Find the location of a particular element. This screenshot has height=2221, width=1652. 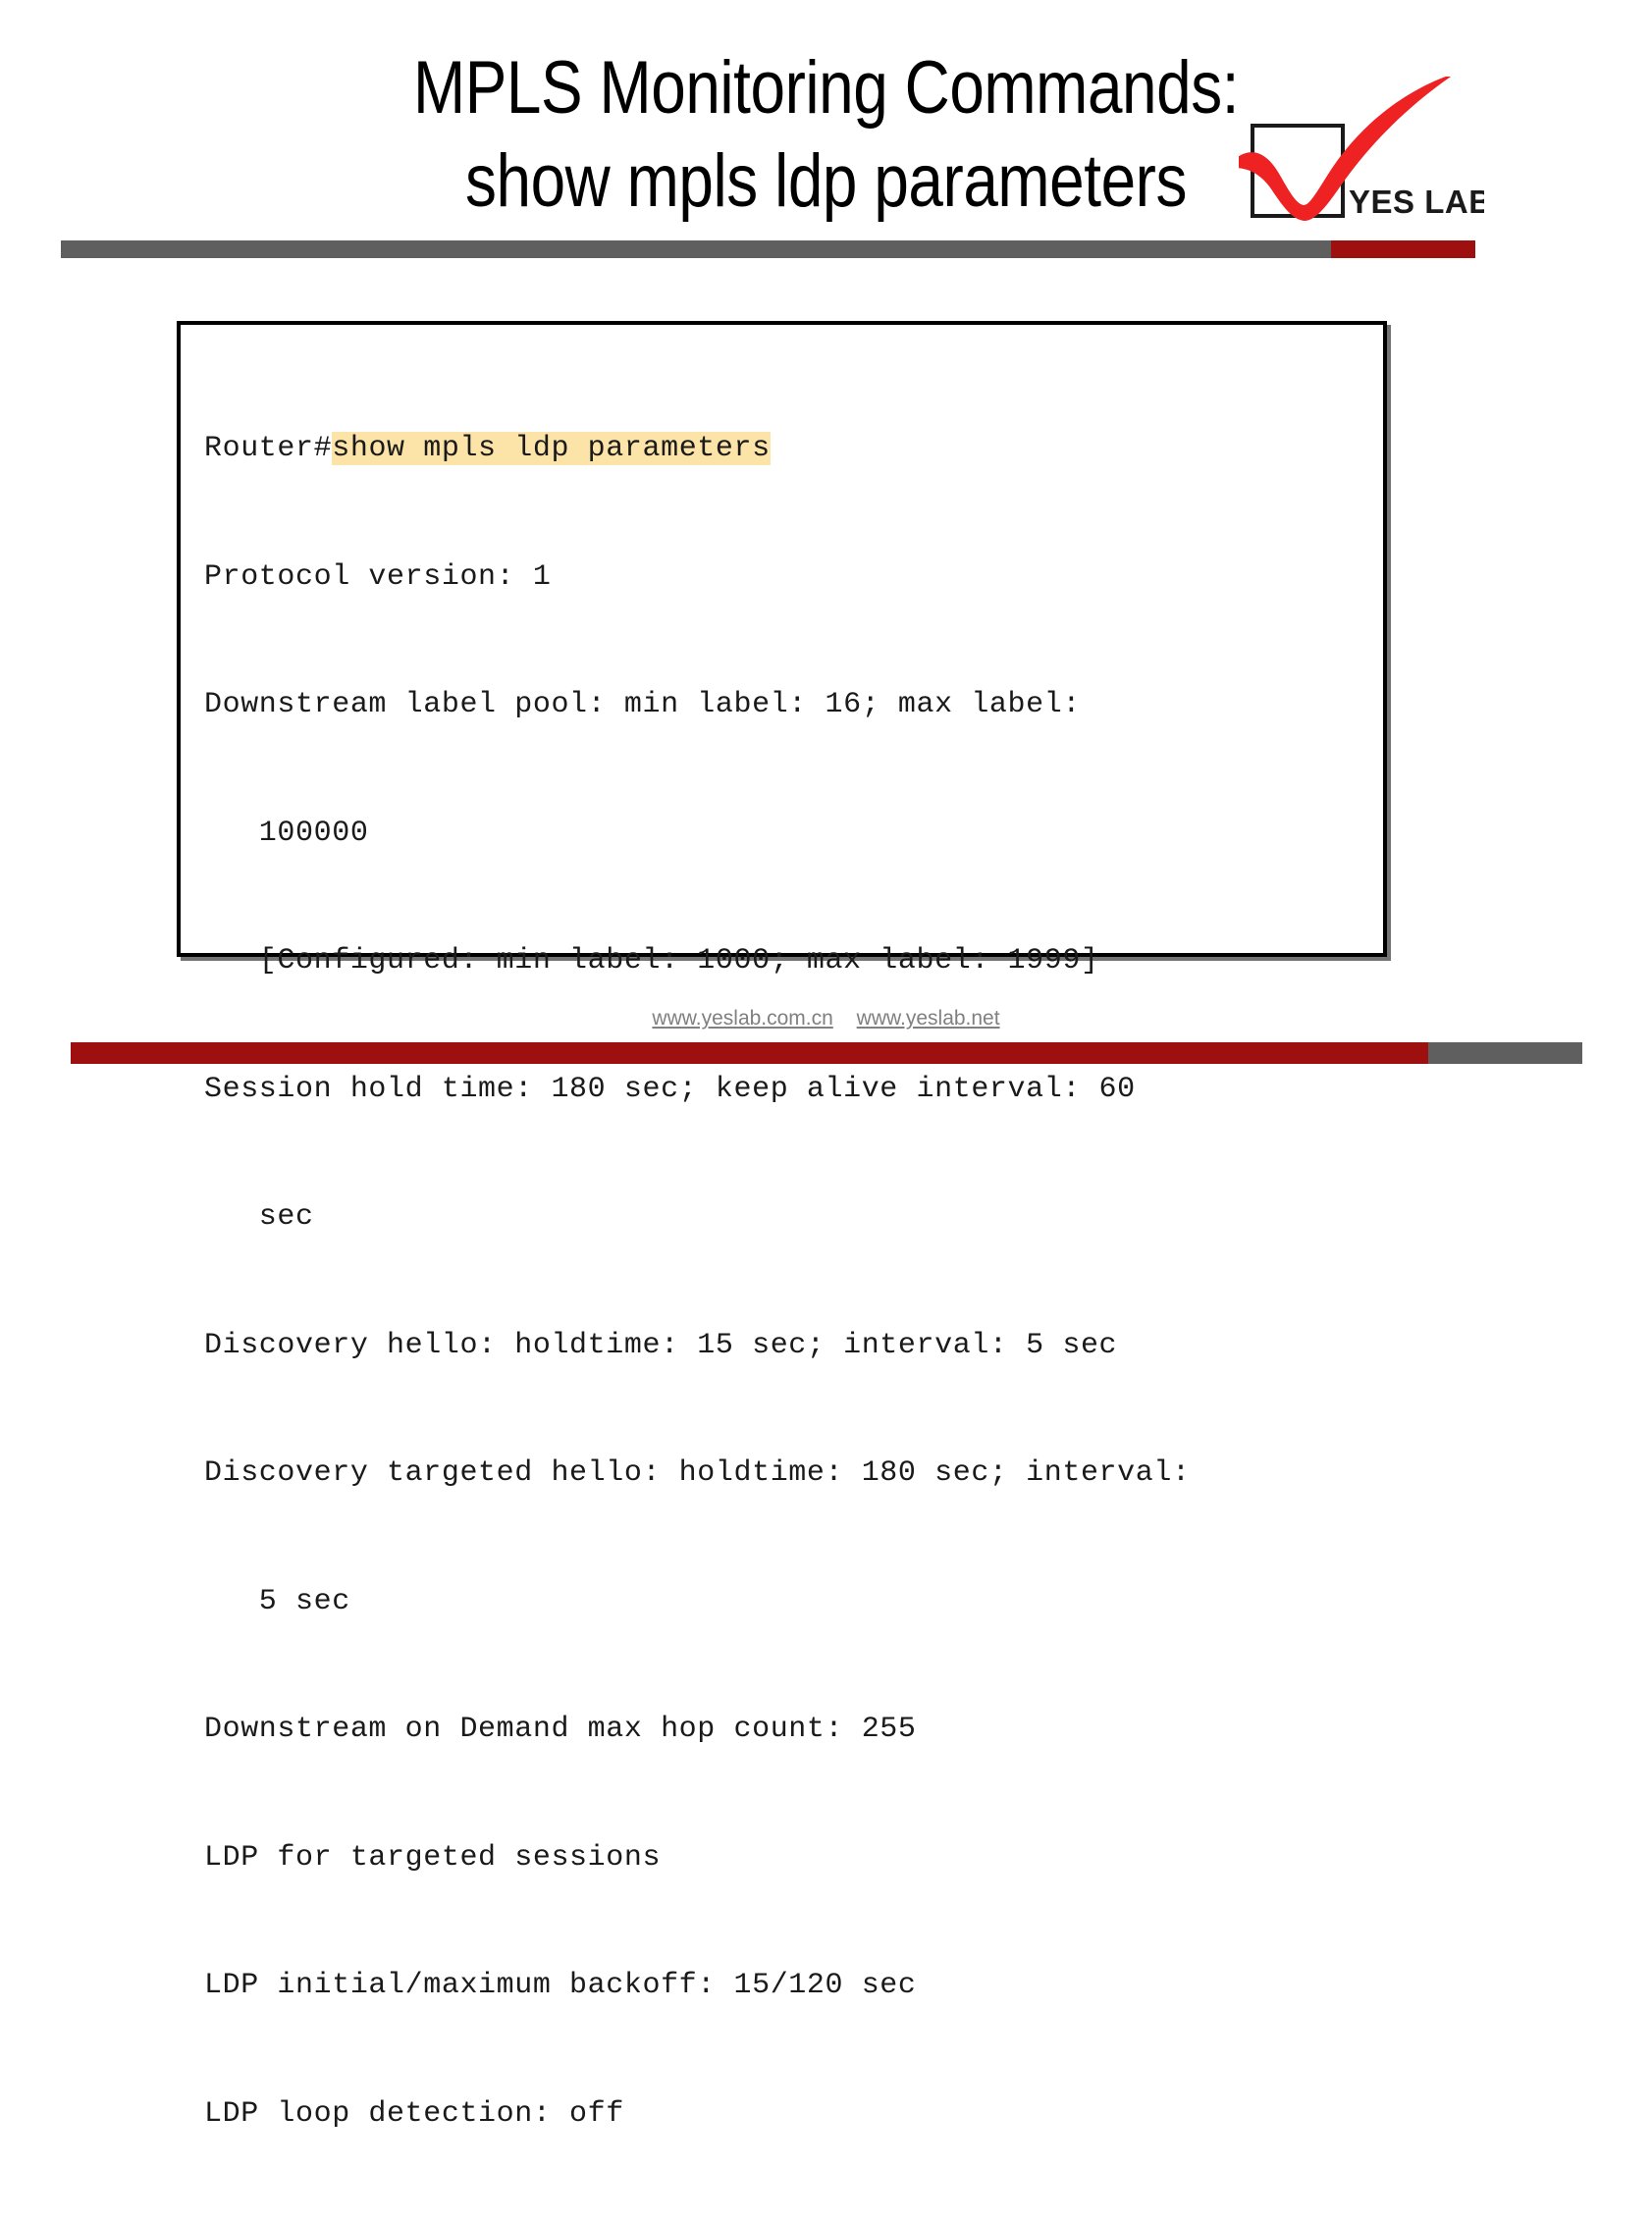

terminal-command-line: Router#show mpls ldp parameters is located at coordinates (784, 449).